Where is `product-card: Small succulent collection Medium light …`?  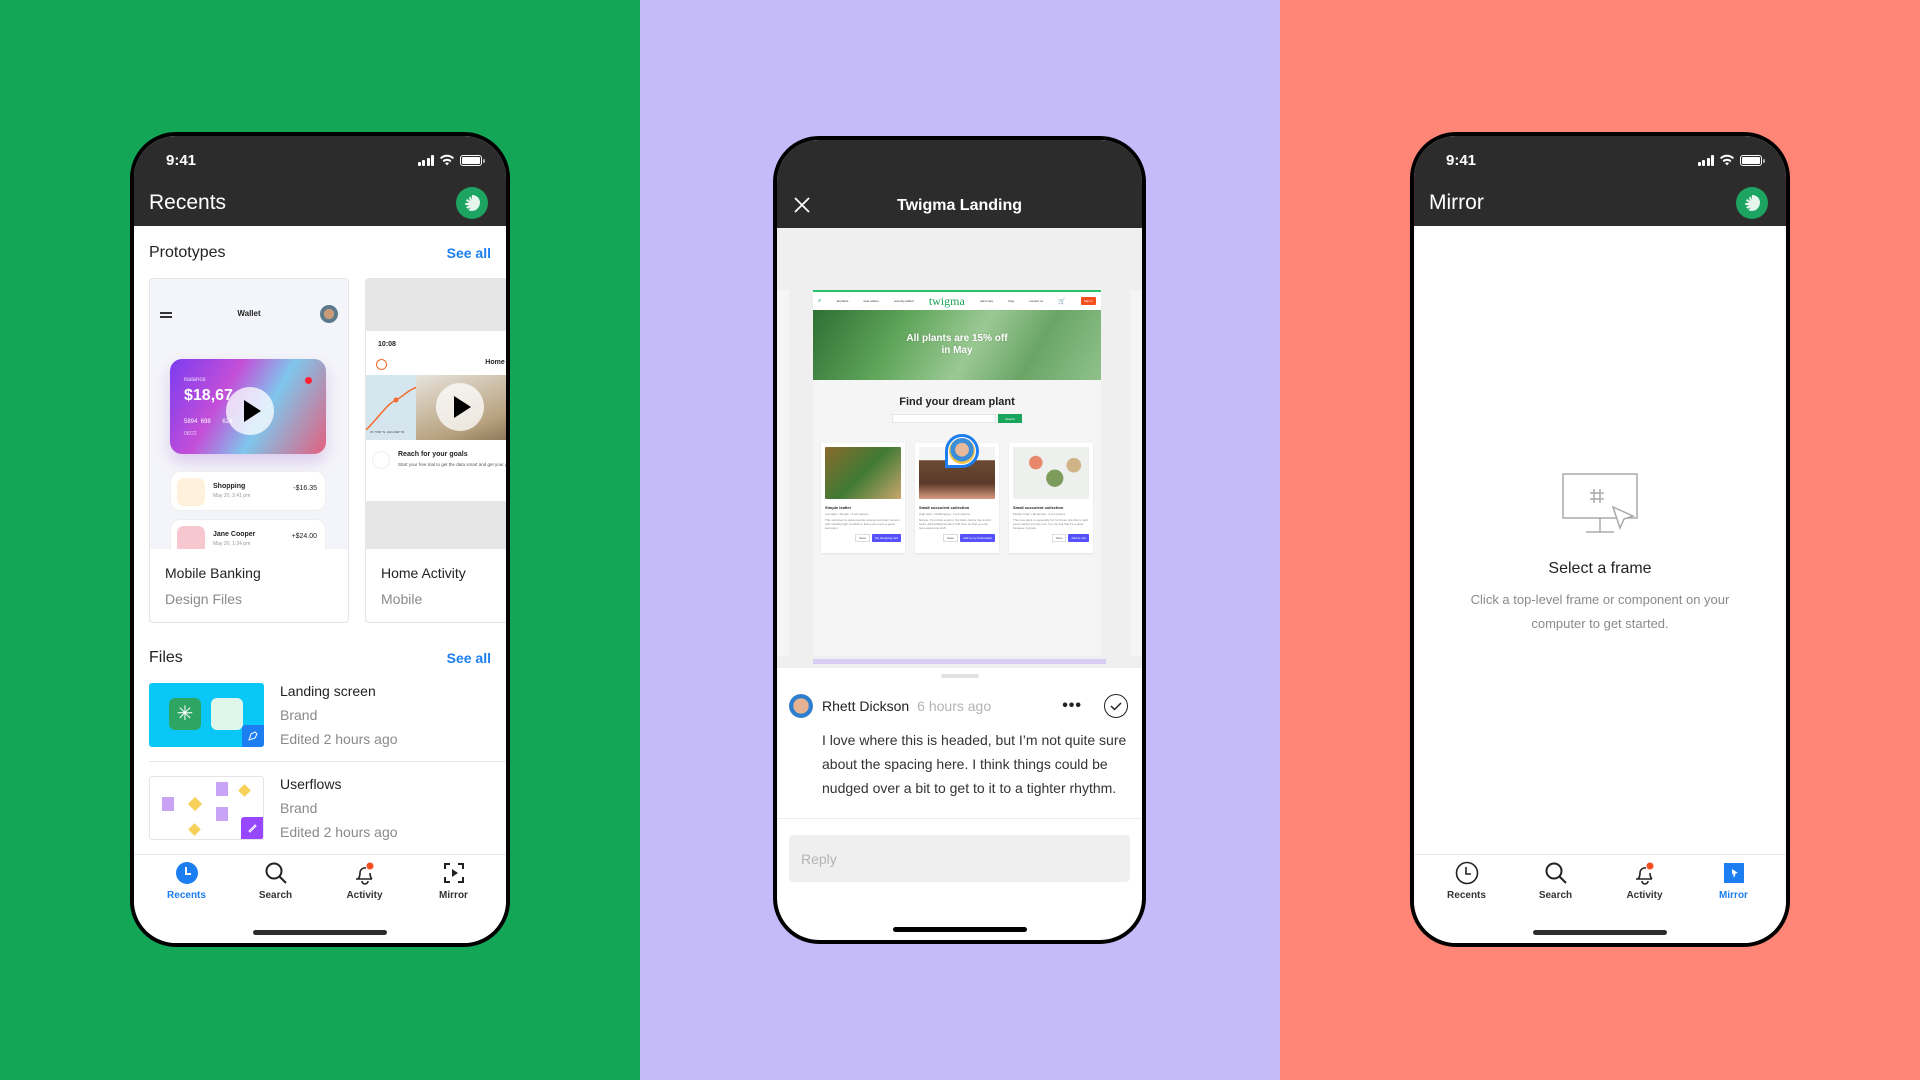
product-card: Small succulent collection Medium light … is located at coordinates (1051, 498).